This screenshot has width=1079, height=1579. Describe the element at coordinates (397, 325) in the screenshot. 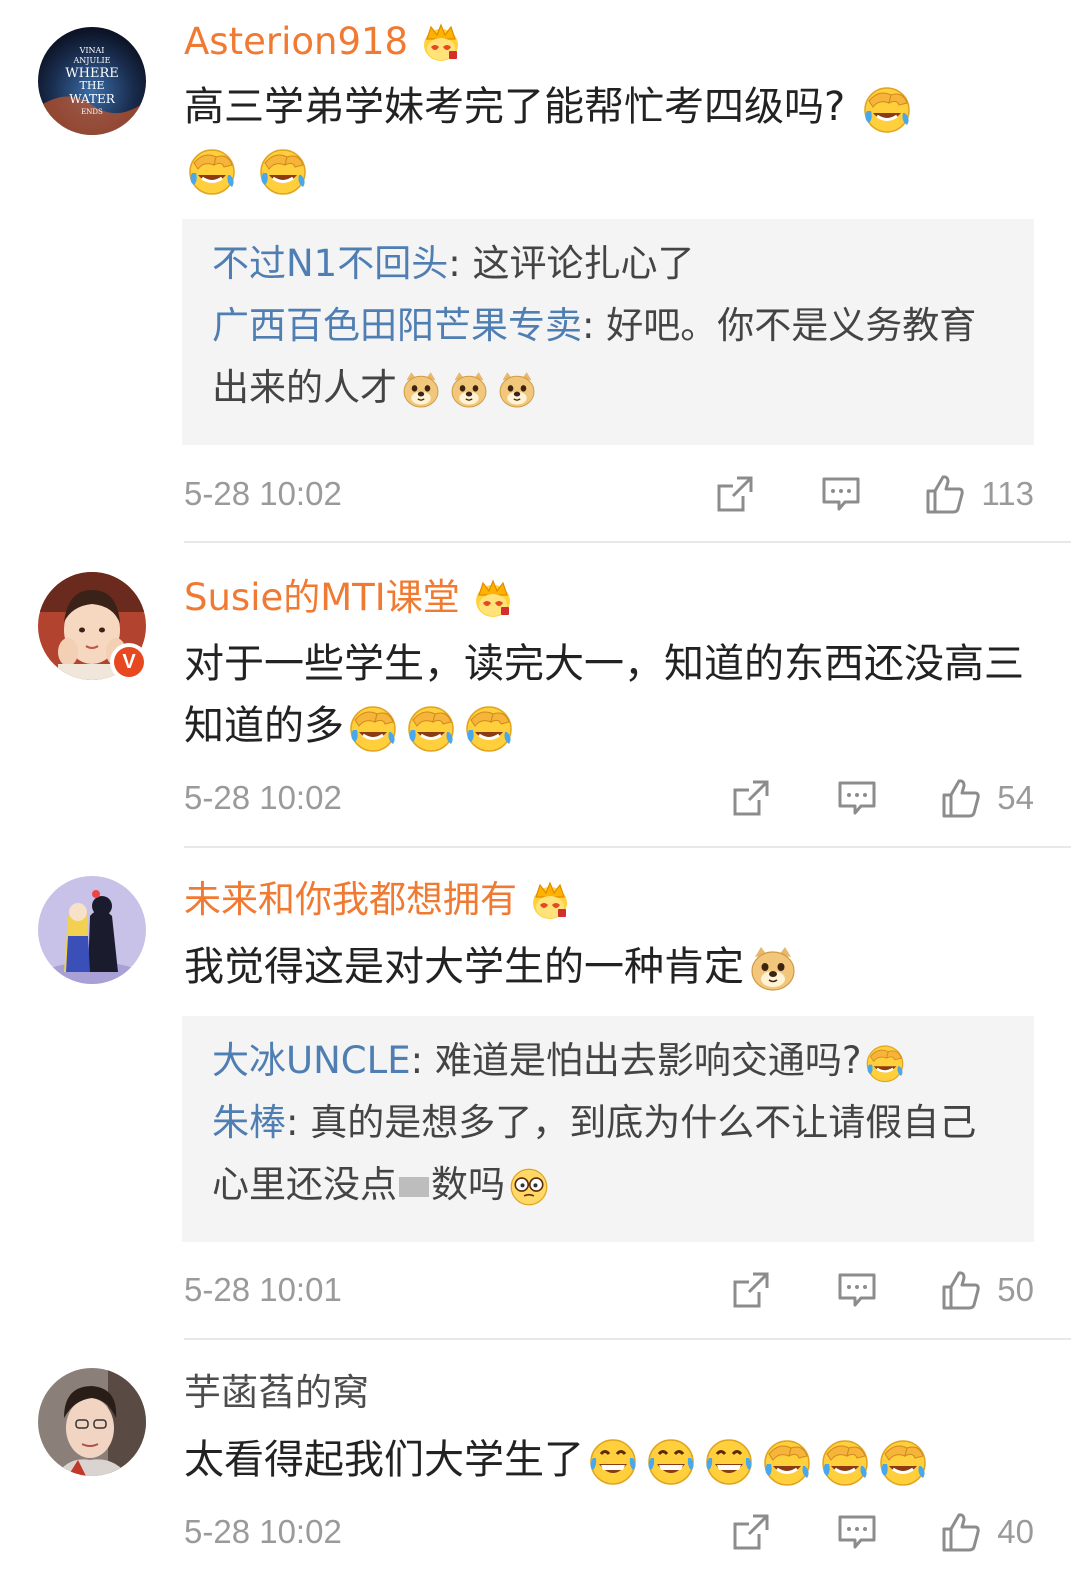

I see `reply-username: 广西百色田阳芒果专卖` at that location.